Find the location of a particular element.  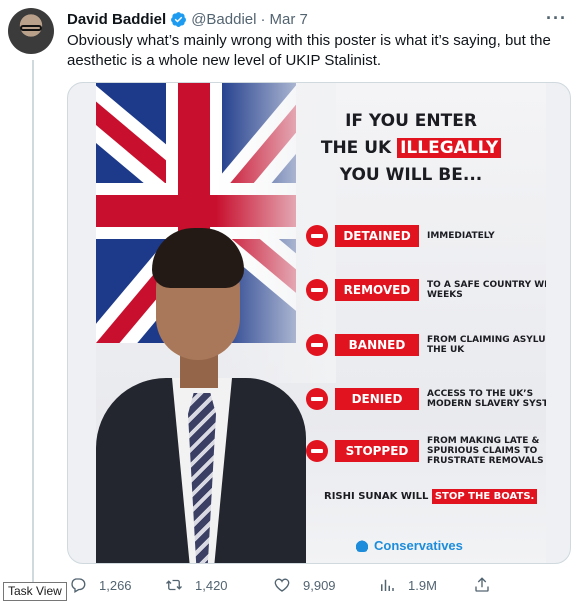

more-options-icon: ··· is located at coordinates (556, 18).